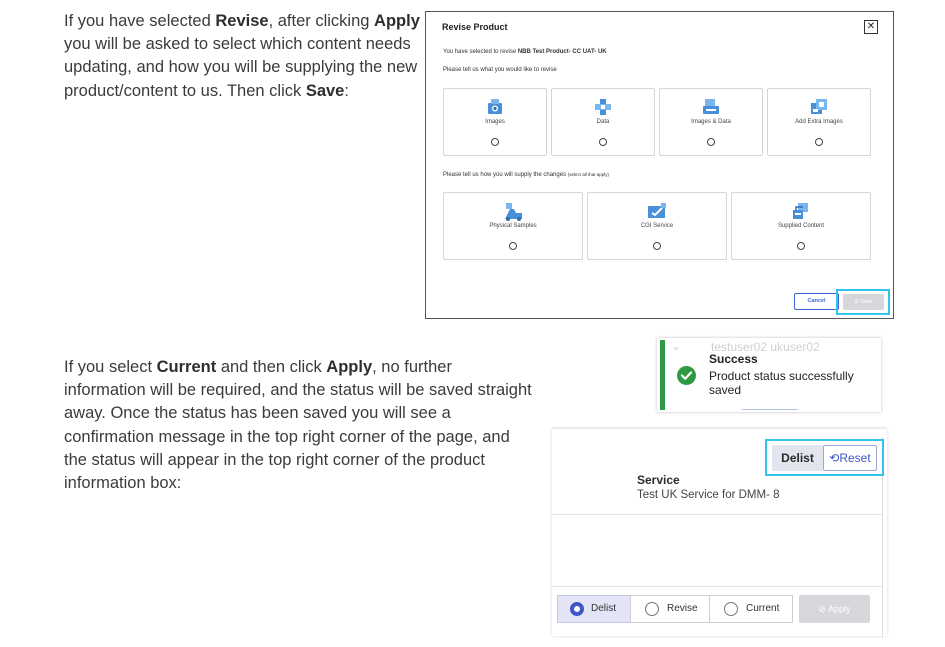 This screenshot has height=647, width=945. I want to click on success-check-icon, so click(686, 375).